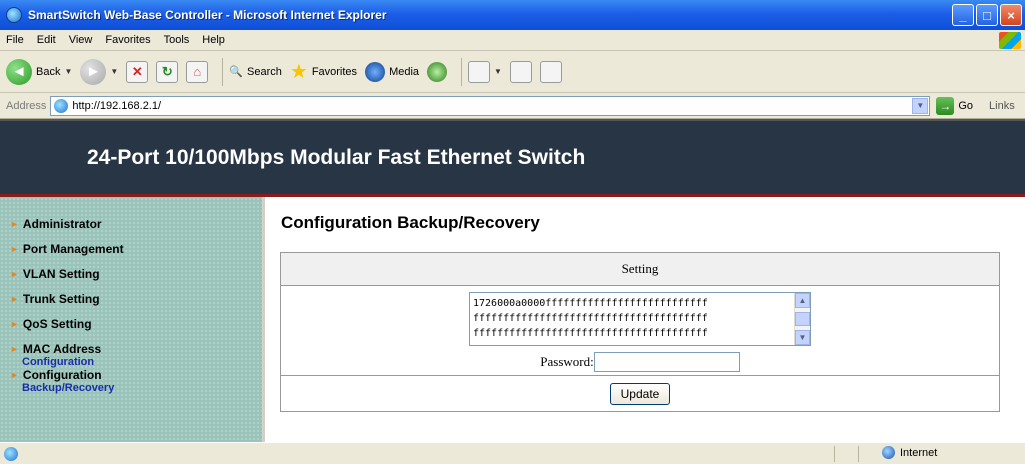 The image size is (1025, 464). Describe the element at coordinates (61, 273) in the screenshot. I see `sidebar-item-label: VLAN Setting` at that location.